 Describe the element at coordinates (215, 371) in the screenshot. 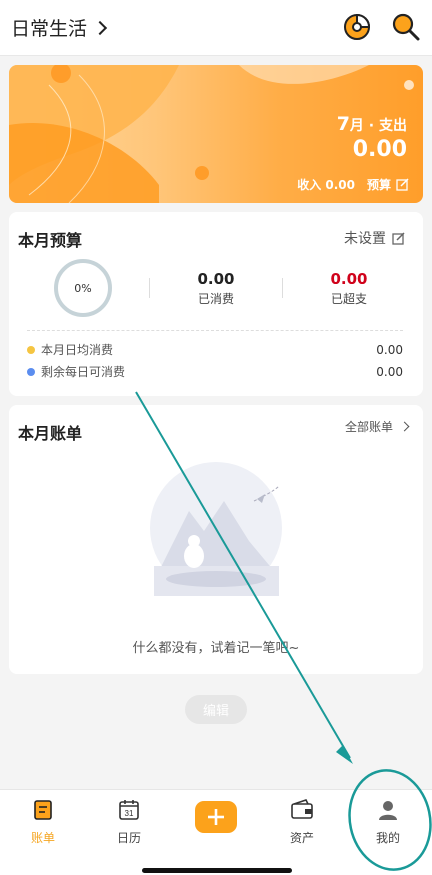

I see `remaining-daily-row: 剩余每日可消费 0.00` at that location.